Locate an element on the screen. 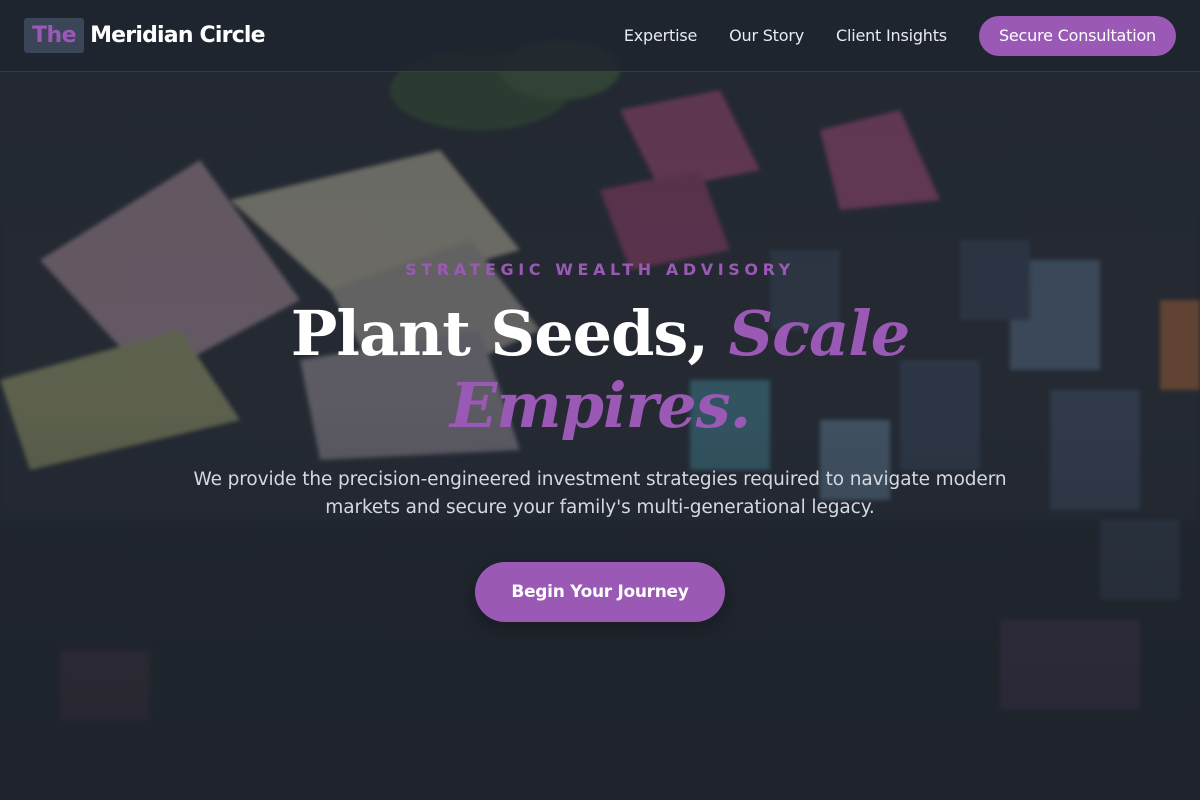 This screenshot has height=800, width=1200. brand-name: Meridian Circle is located at coordinates (178, 35).